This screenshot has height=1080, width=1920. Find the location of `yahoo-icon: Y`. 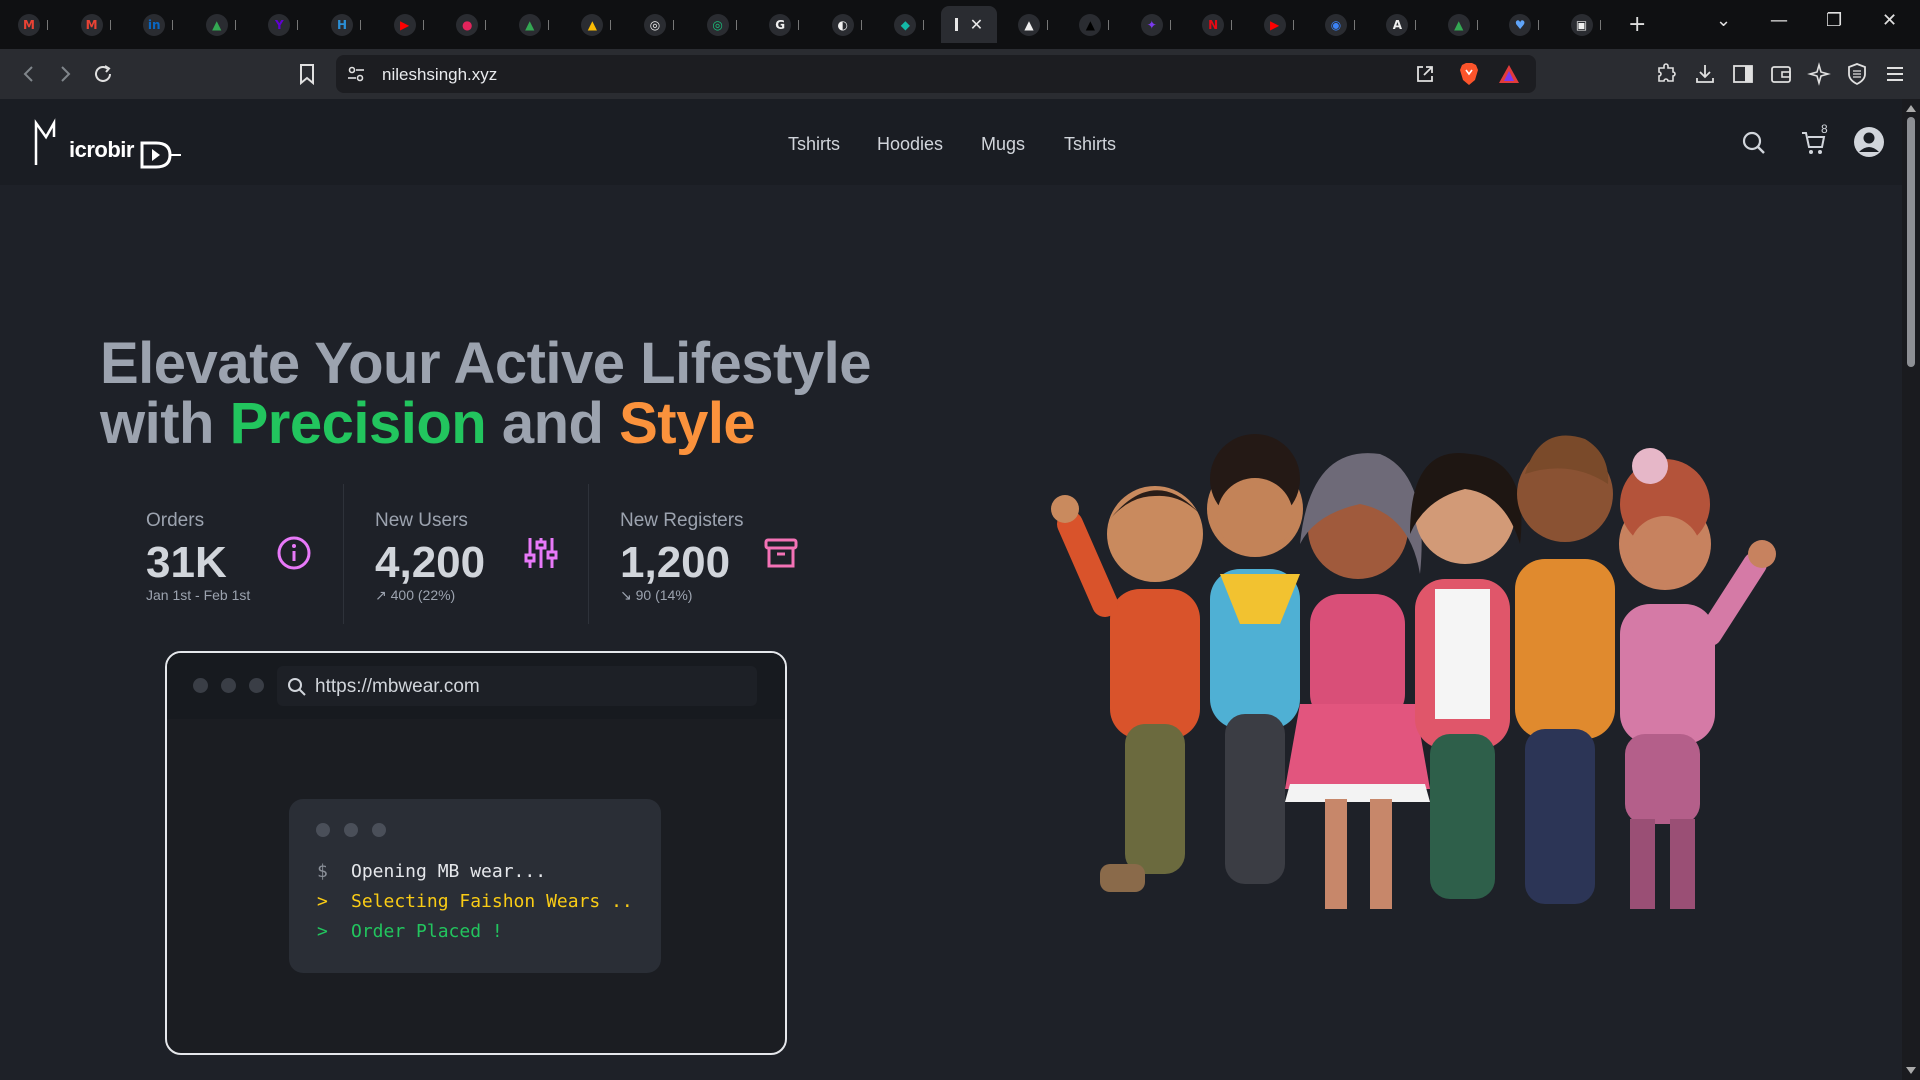

yahoo-icon: Y is located at coordinates (279, 24).